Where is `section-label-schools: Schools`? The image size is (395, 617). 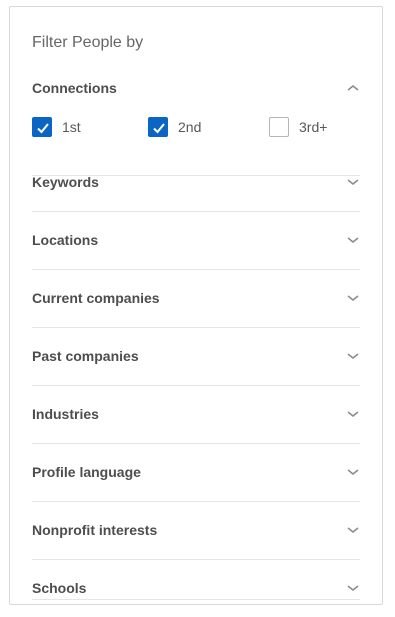
section-label-schools: Schools is located at coordinates (59, 588).